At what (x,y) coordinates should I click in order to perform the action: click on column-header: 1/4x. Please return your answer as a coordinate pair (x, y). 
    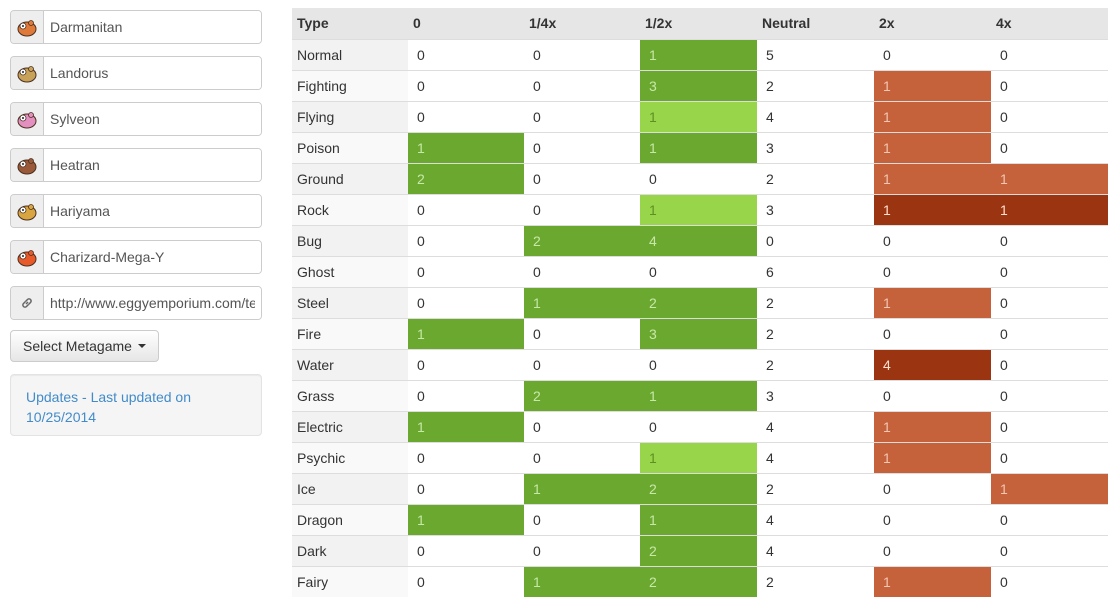
    Looking at the image, I should click on (582, 23).